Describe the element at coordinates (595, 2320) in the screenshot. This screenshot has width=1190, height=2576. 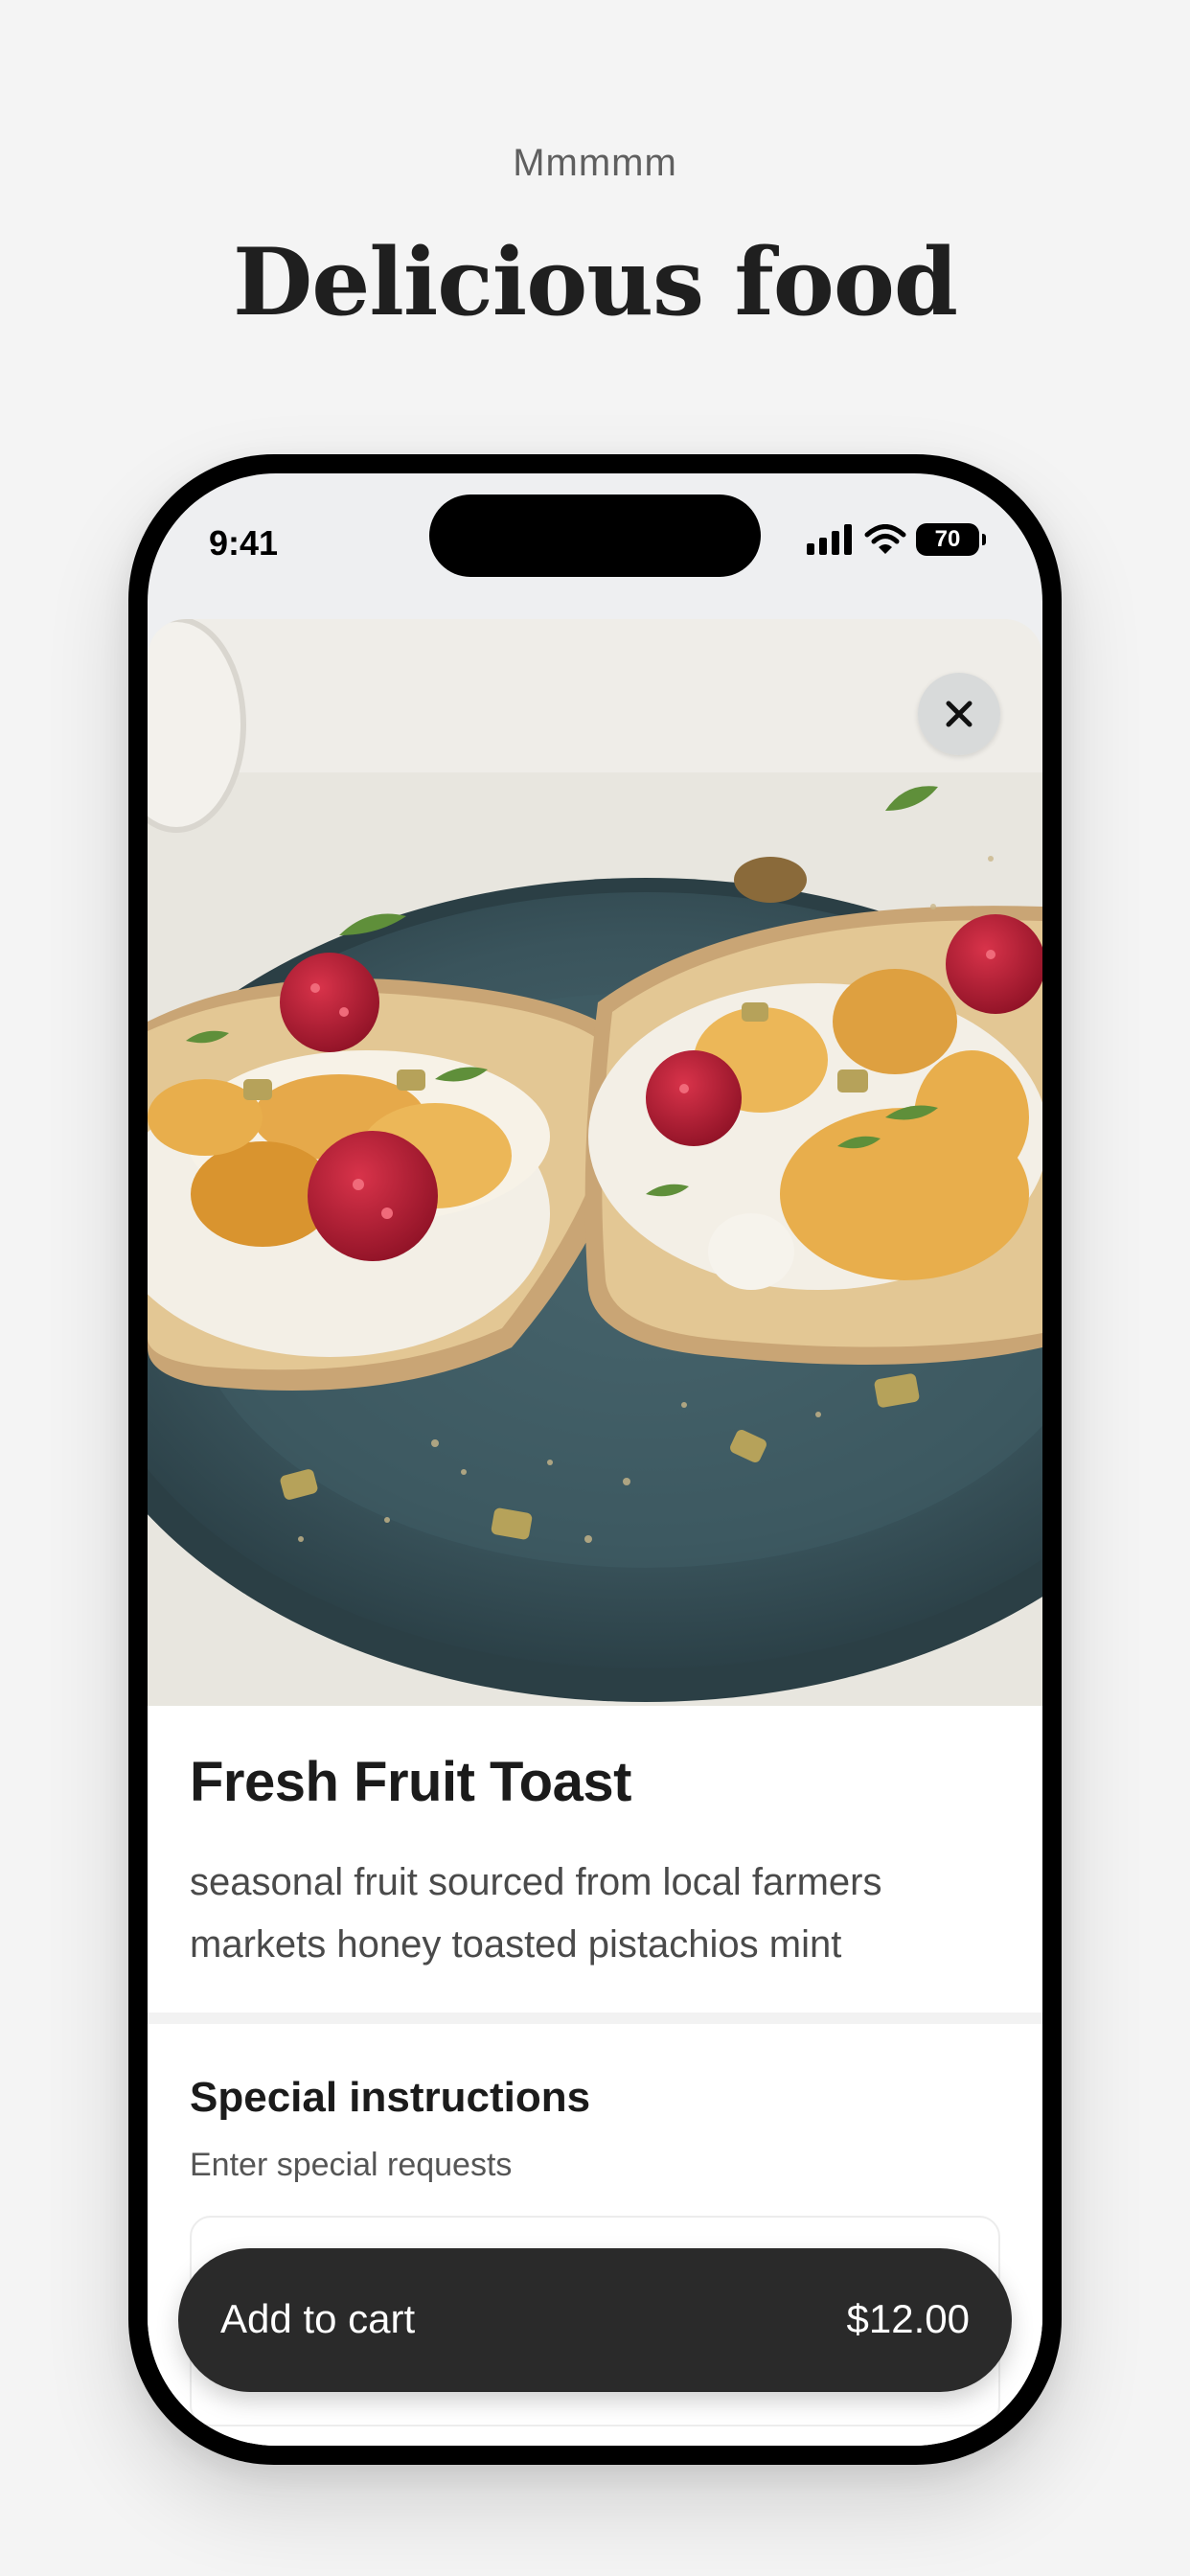
I see `add-to-cart-button: Add to cart $12.00` at that location.